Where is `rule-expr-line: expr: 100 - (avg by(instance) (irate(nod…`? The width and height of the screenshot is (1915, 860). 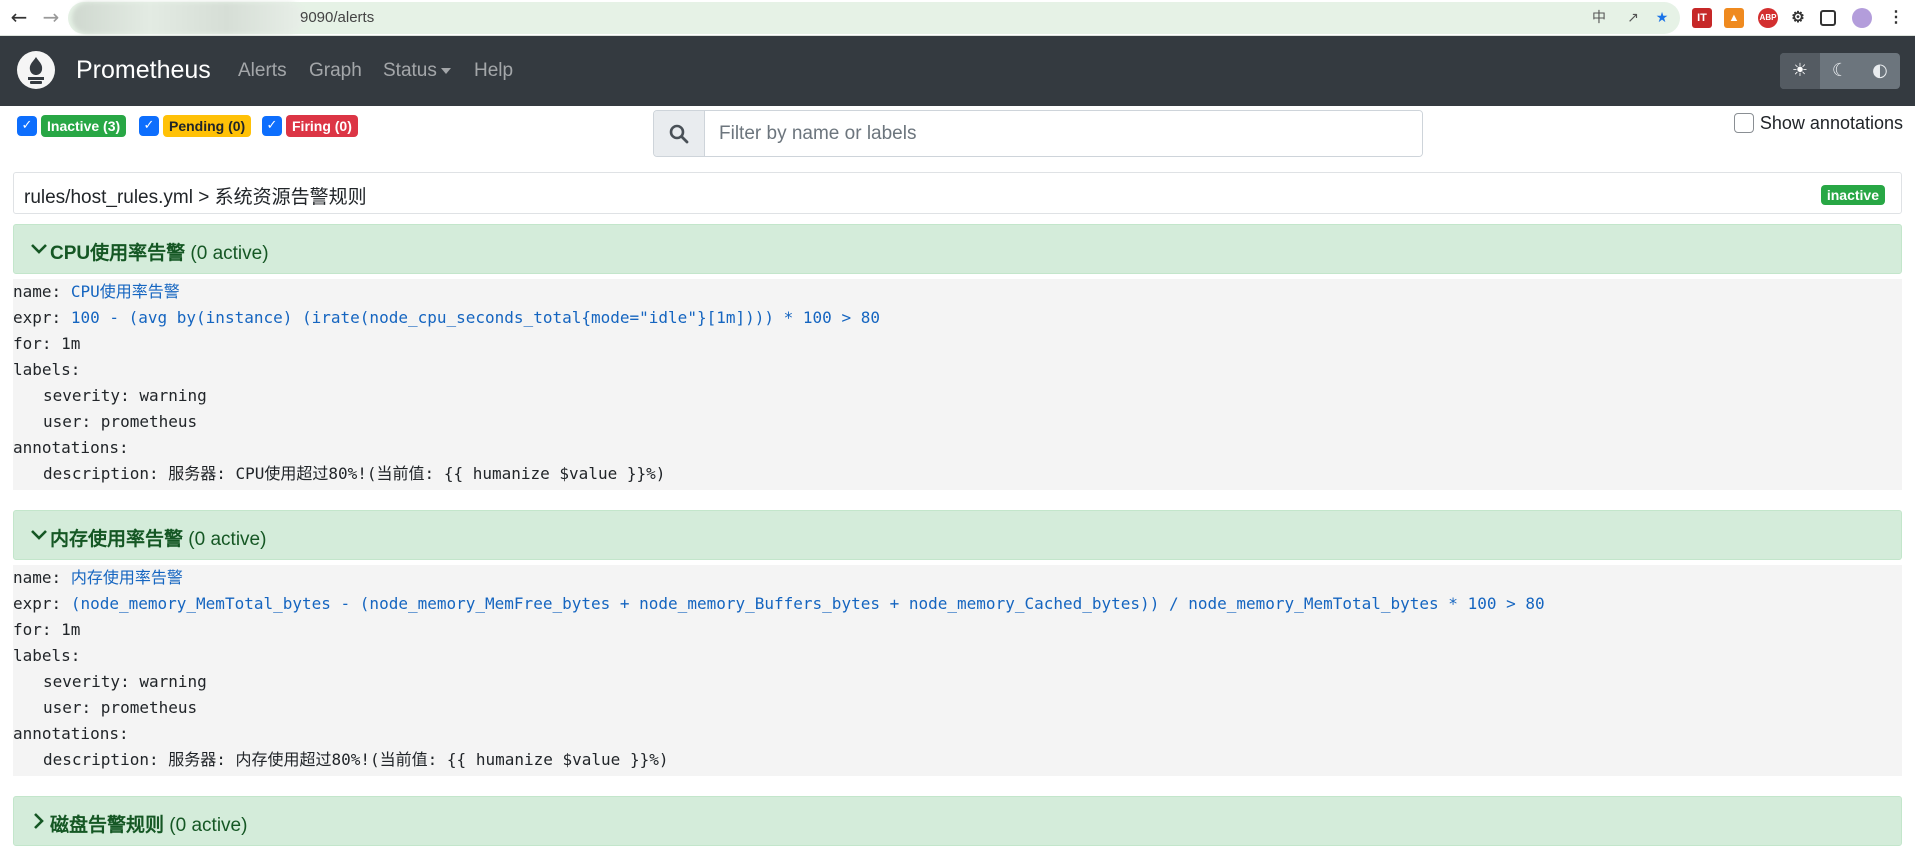
rule-expr-line: expr: 100 - (avg by(instance) (irate(nod… is located at coordinates (446, 317).